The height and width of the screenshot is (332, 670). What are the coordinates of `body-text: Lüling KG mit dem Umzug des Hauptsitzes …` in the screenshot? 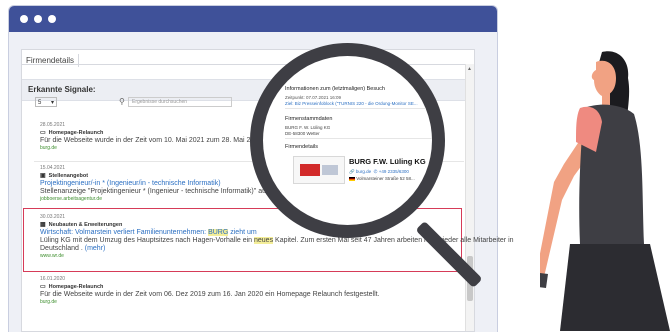 It's located at (147, 240).